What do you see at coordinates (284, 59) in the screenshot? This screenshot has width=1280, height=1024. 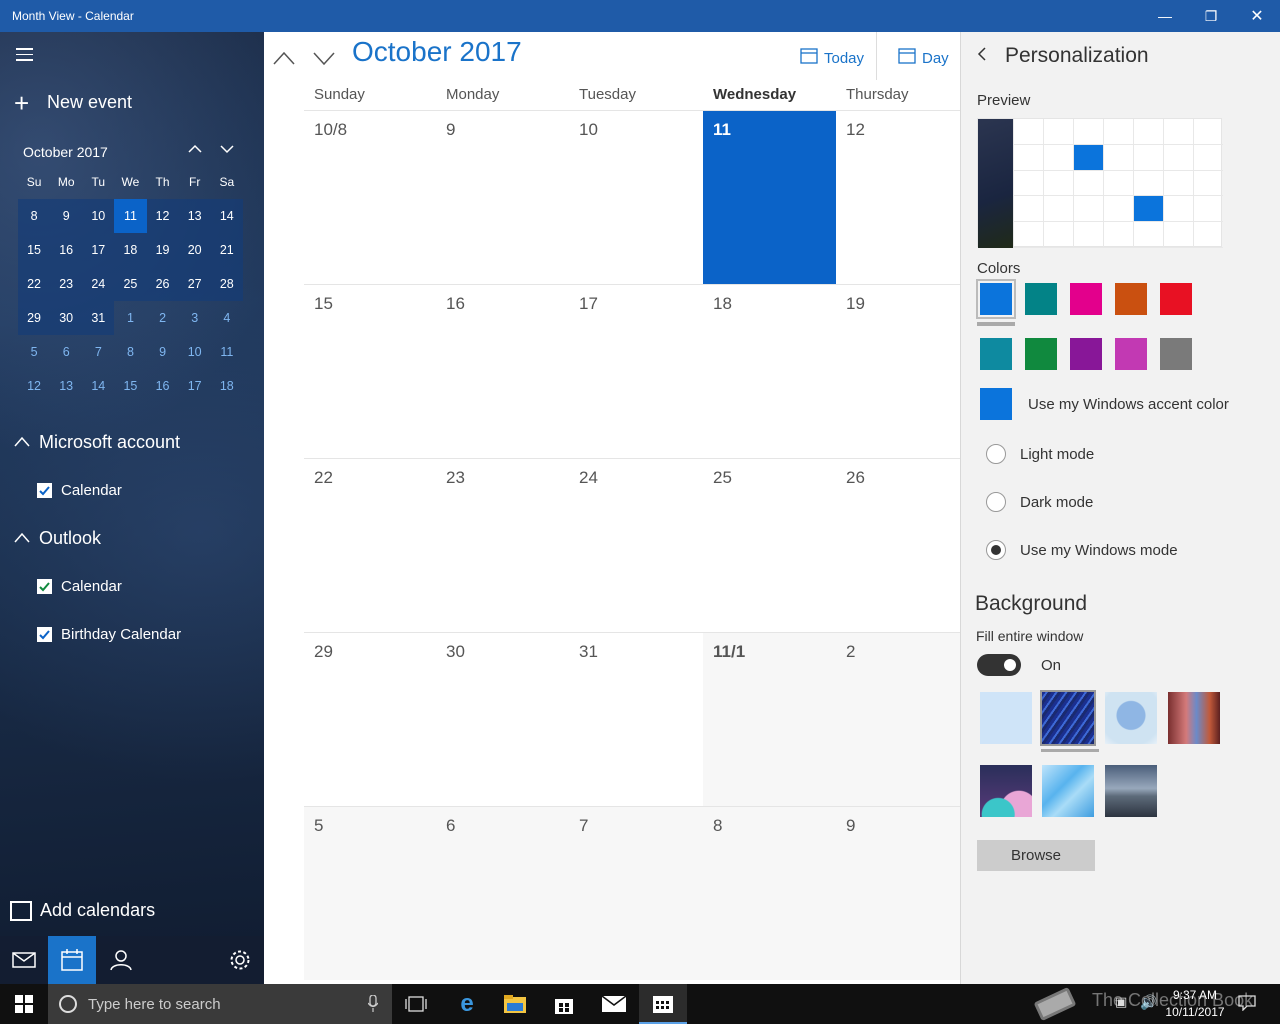 I see `previous-month-icon` at bounding box center [284, 59].